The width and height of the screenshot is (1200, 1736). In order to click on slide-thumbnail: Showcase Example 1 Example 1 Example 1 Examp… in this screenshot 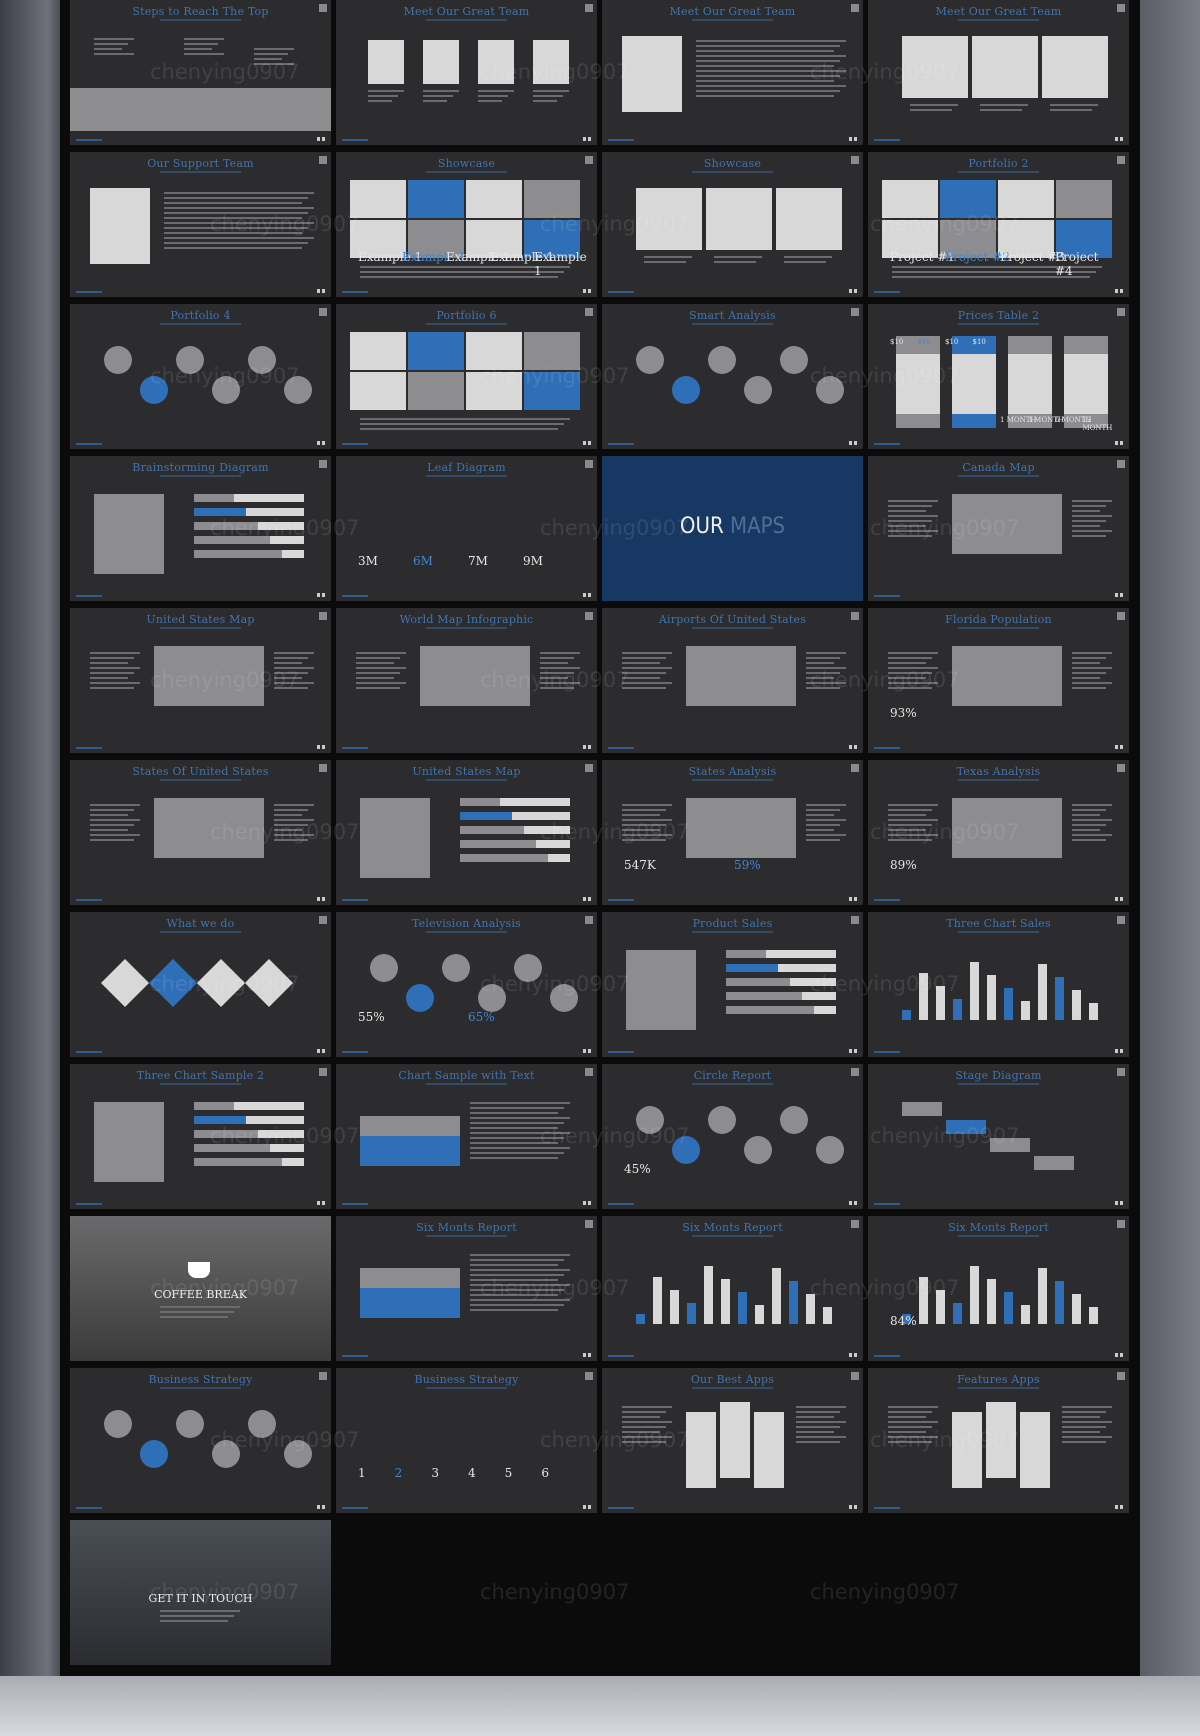, I will do `click(466, 224)`.